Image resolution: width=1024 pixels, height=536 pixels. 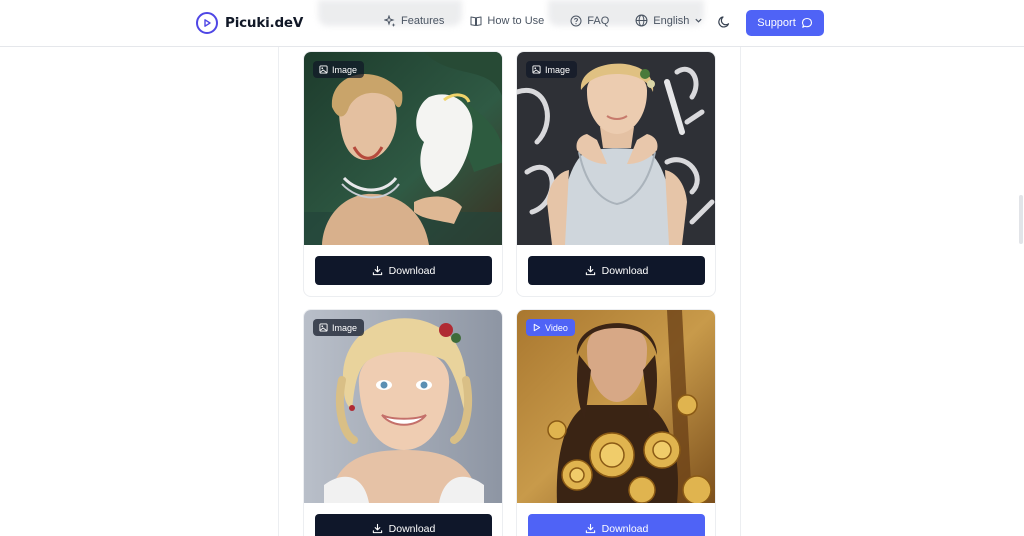 I want to click on book-icon, so click(x=476, y=21).